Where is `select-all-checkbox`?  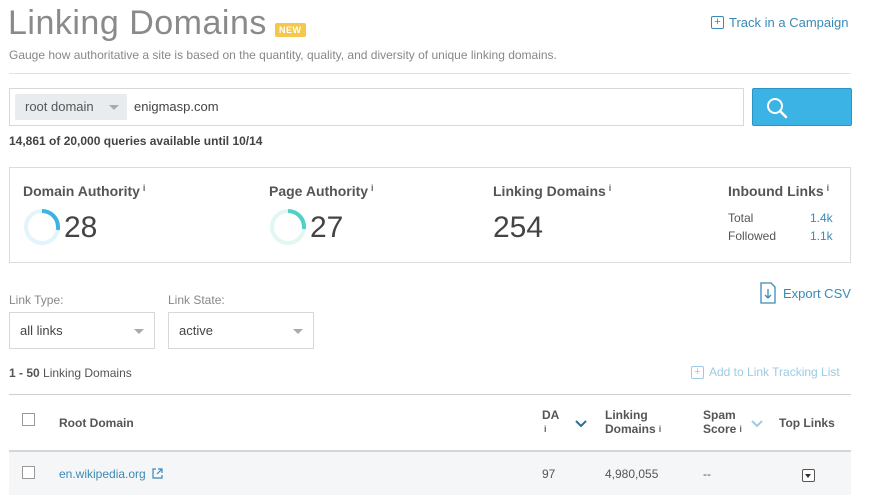
select-all-checkbox is located at coordinates (28, 419).